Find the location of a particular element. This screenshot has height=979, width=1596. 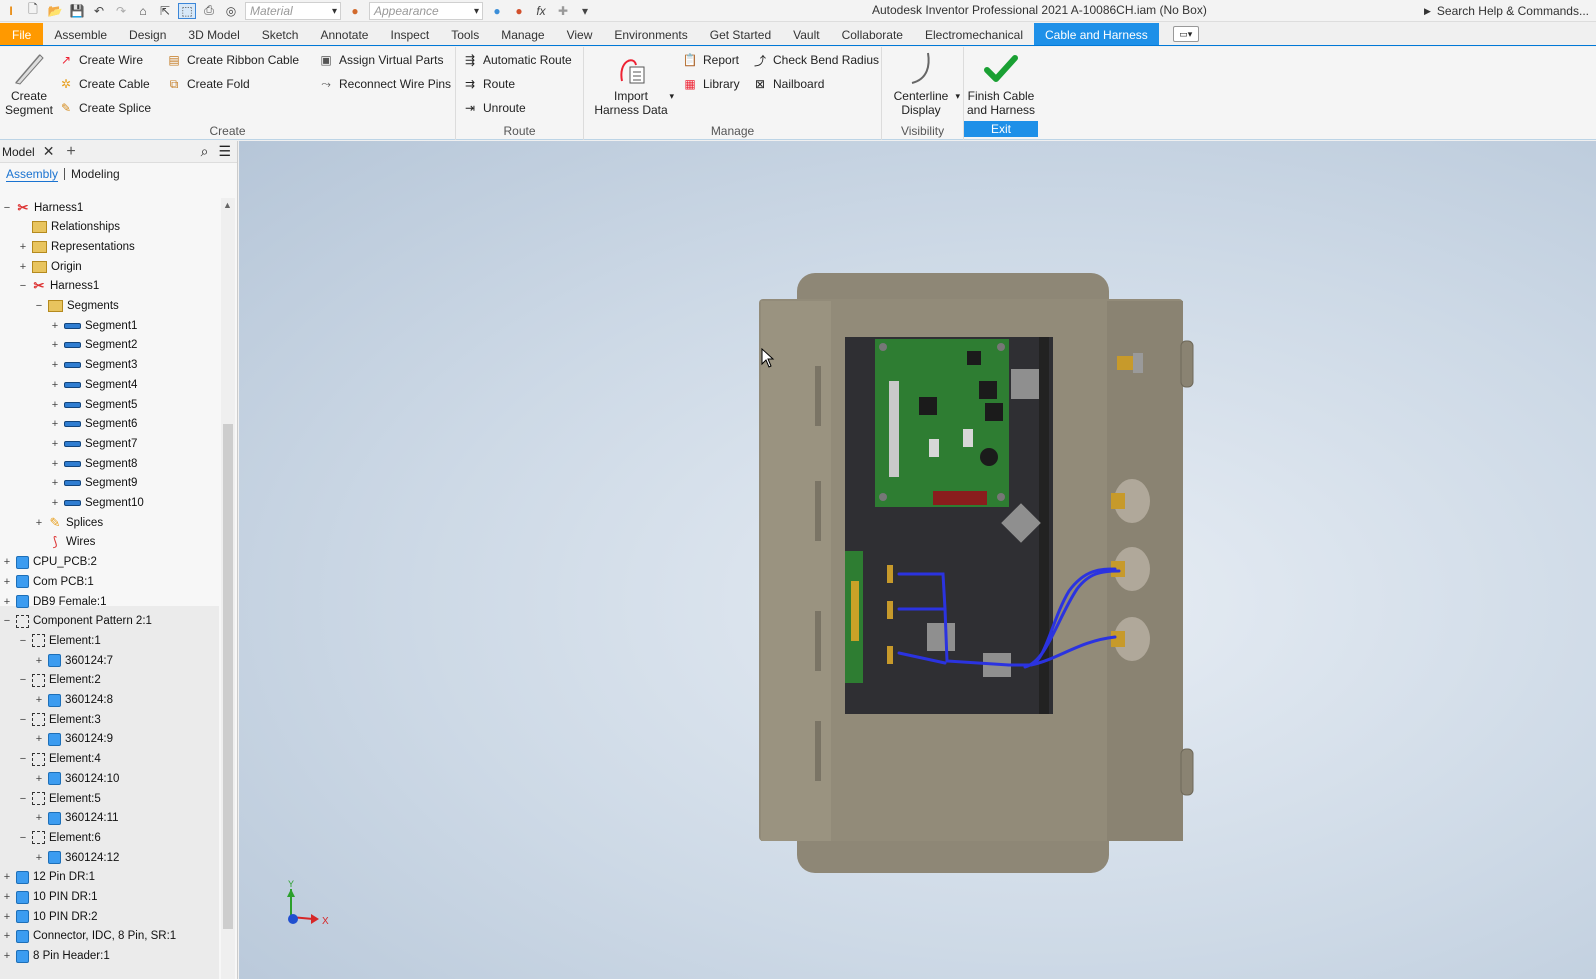

tab-manage: Manage is located at coordinates (522, 34).